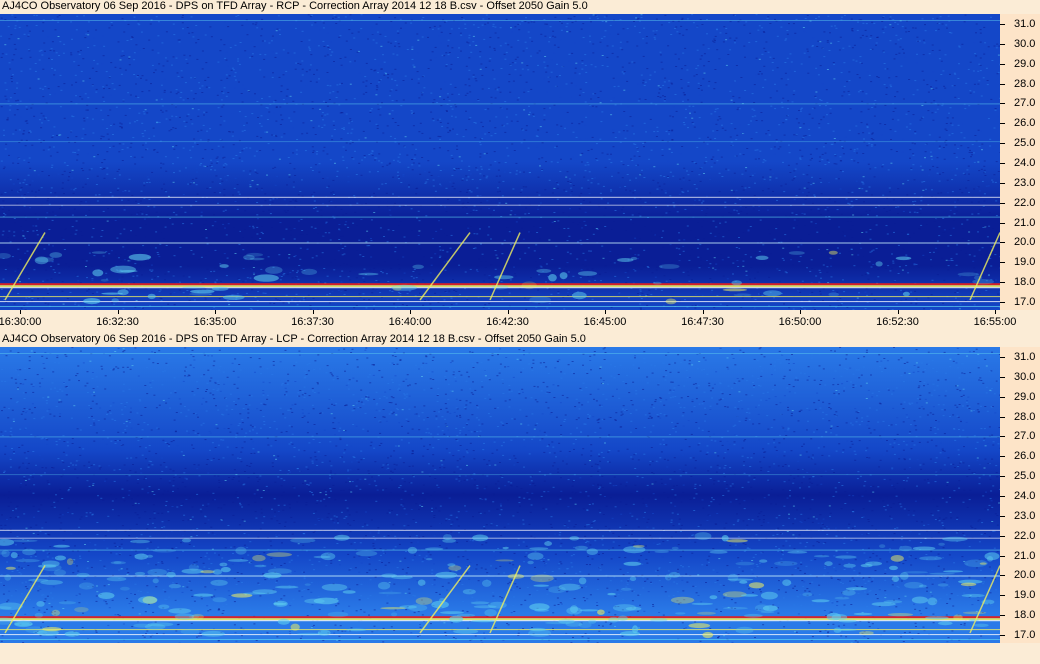  What do you see at coordinates (1025, 282) in the screenshot?
I see `y-tick-label: 18.0` at bounding box center [1025, 282].